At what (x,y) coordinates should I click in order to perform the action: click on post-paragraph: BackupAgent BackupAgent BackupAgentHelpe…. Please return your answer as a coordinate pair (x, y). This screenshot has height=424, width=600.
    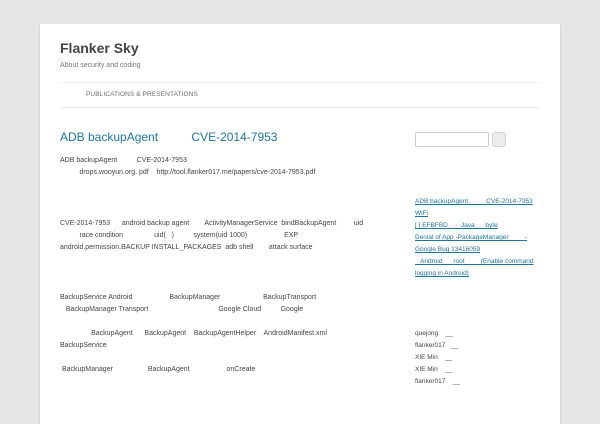
    Looking at the image, I should click on (193, 333).